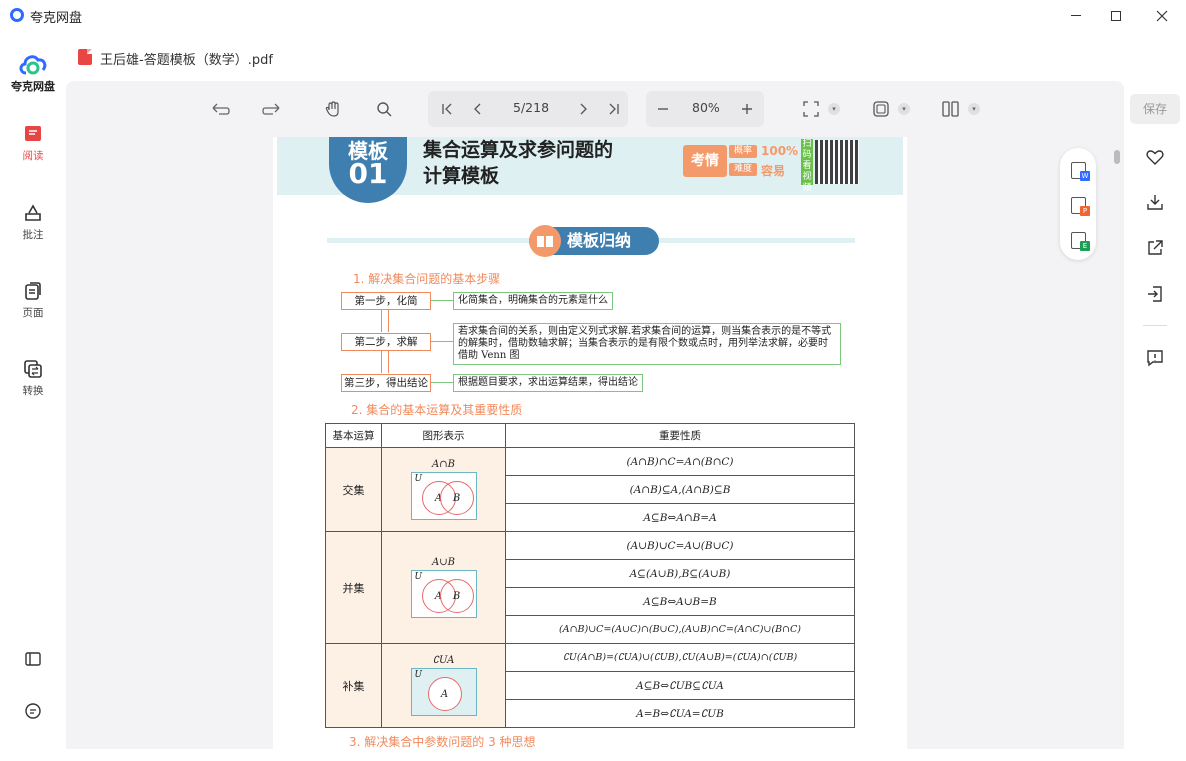 Image resolution: width=1186 pixels, height=761 pixels. What do you see at coordinates (353, 685) in the screenshot?
I see `op-name: 补集` at bounding box center [353, 685].